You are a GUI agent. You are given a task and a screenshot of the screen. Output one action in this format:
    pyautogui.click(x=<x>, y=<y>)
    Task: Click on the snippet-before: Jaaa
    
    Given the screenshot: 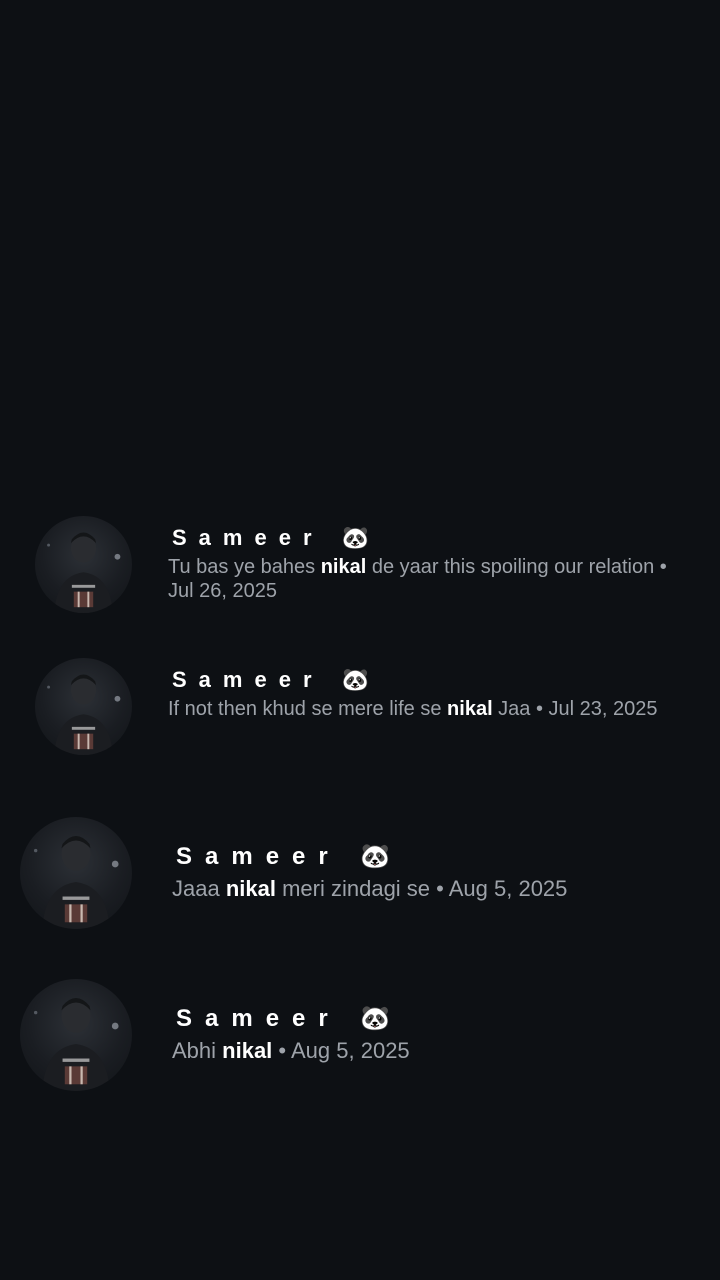 What is the action you would take?
    pyautogui.click(x=199, y=888)
    